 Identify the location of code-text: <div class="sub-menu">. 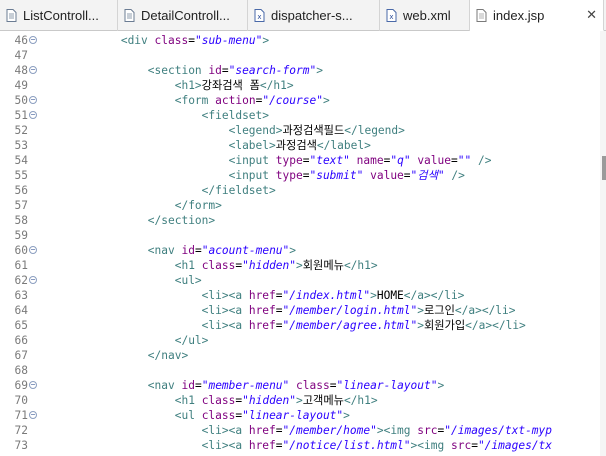
(154, 40).